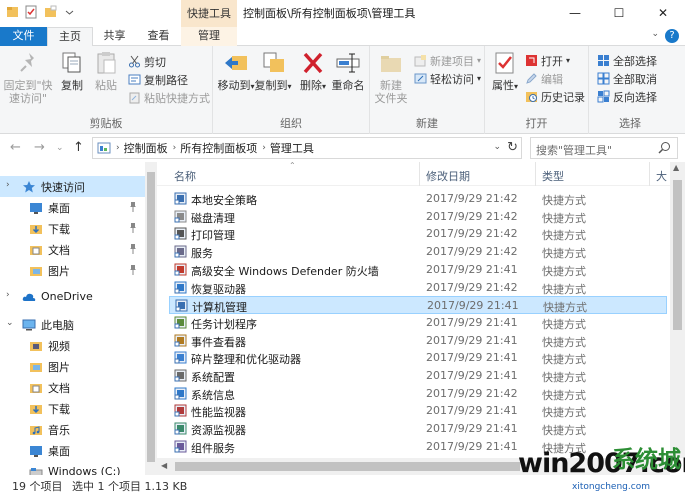 The image size is (685, 494). What do you see at coordinates (292, 148) in the screenshot?
I see `breadcrumb-admin-tools: 管理工具` at bounding box center [292, 148].